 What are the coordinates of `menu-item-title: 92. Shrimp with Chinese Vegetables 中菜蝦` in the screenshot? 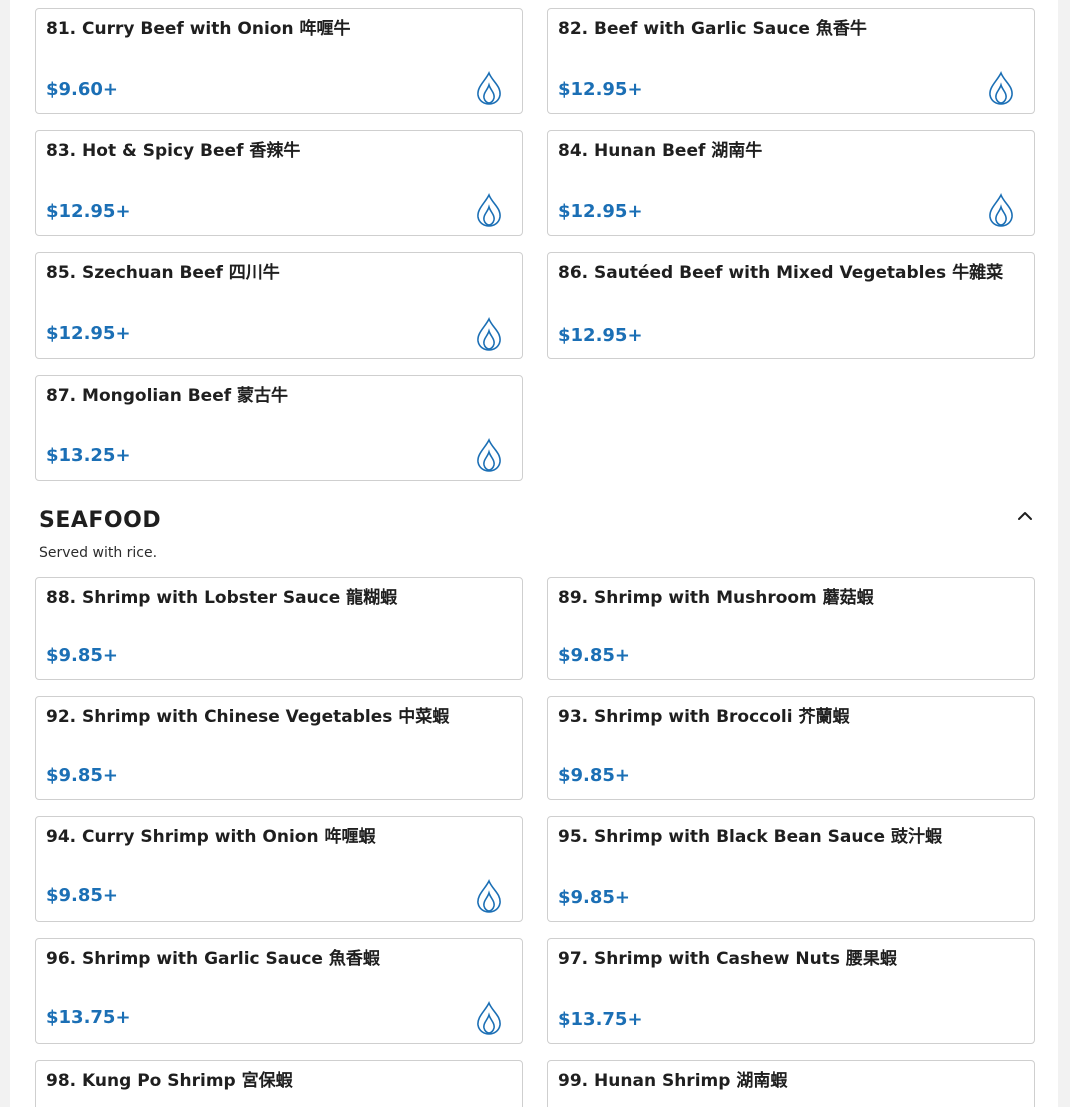 It's located at (248, 717).